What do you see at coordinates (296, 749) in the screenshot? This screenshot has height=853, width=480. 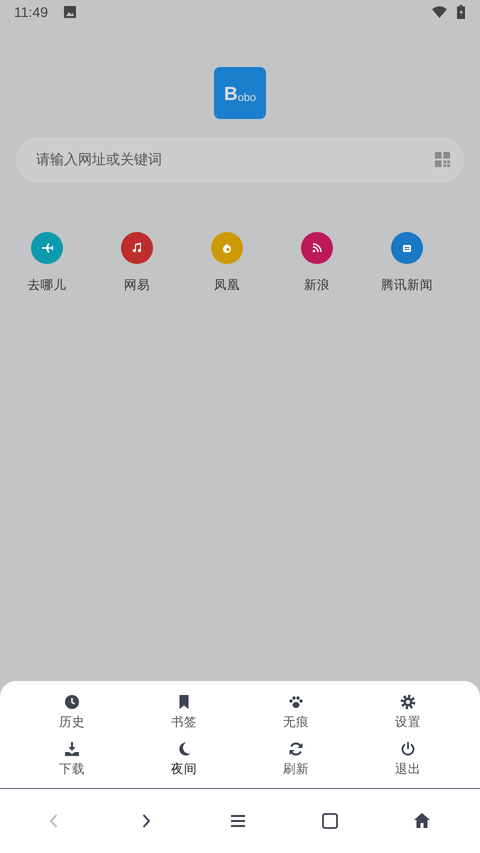 I see `refresh-icon` at bounding box center [296, 749].